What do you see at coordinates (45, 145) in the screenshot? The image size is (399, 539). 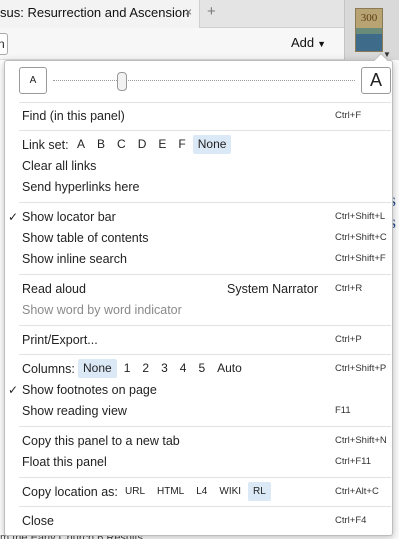 I see `link-set-label: Link set:` at bounding box center [45, 145].